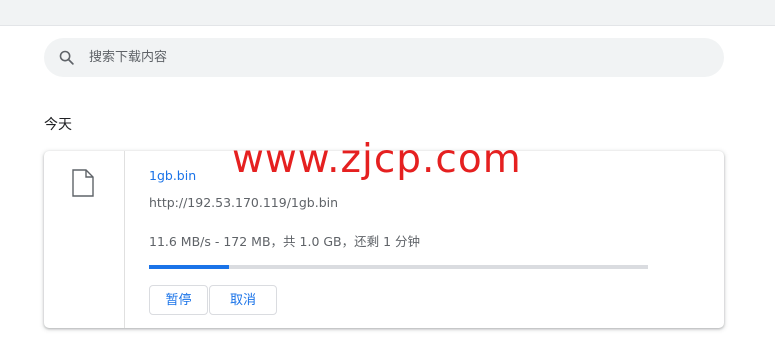  Describe the element at coordinates (178, 300) in the screenshot. I see `pause-button: 暂停` at that location.